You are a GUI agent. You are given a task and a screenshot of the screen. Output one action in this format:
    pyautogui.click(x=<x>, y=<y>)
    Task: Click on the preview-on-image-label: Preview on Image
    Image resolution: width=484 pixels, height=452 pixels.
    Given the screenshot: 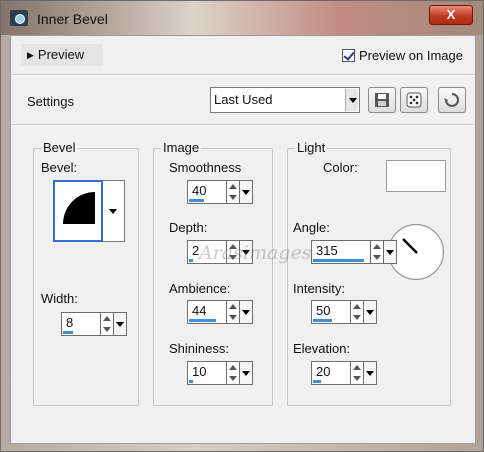 What is the action you would take?
    pyautogui.click(x=410, y=55)
    